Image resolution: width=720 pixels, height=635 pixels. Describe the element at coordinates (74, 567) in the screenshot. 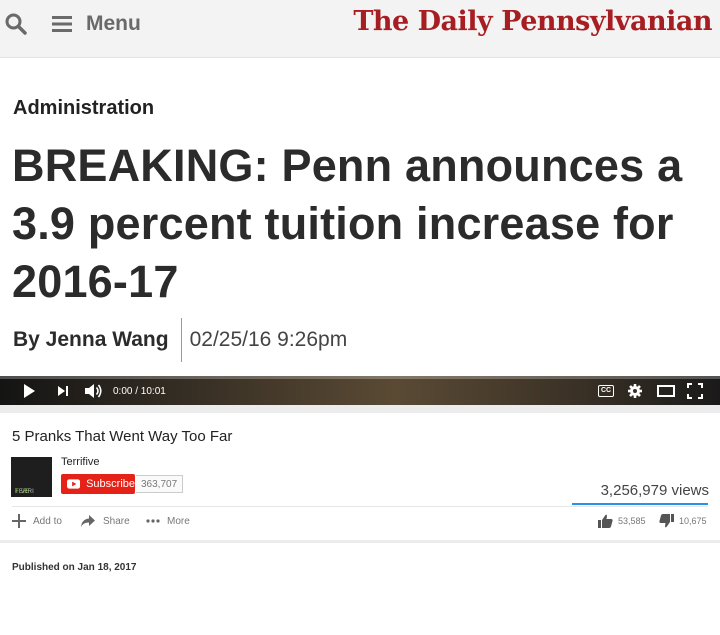

I see `published-date: Published on Jan 18, 2017` at that location.